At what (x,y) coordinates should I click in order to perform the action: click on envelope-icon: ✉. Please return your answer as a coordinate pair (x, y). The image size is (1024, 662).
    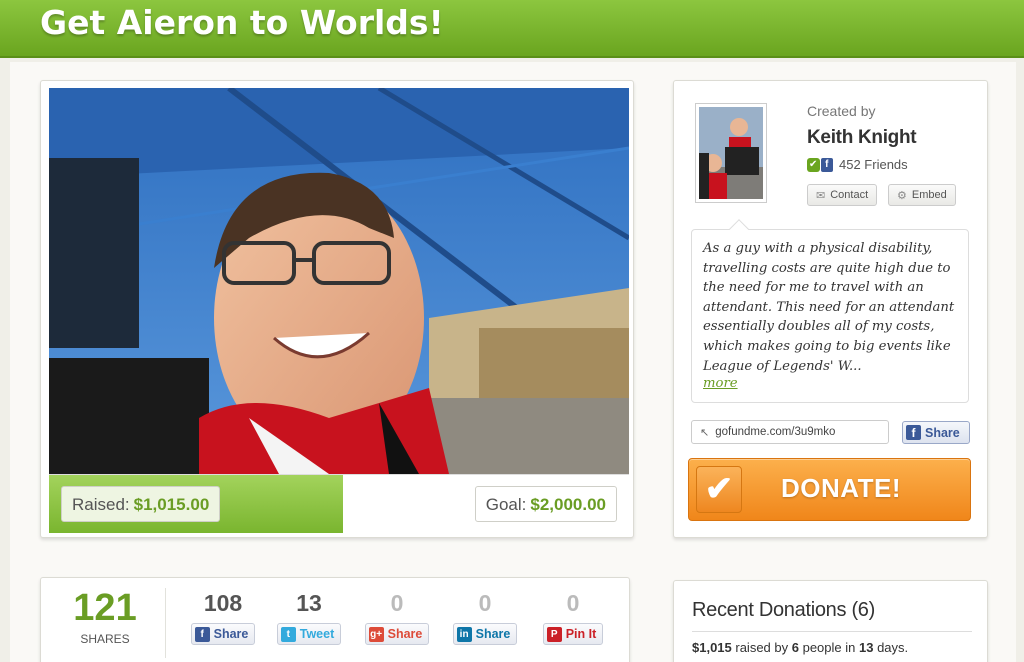
    Looking at the image, I should click on (821, 195).